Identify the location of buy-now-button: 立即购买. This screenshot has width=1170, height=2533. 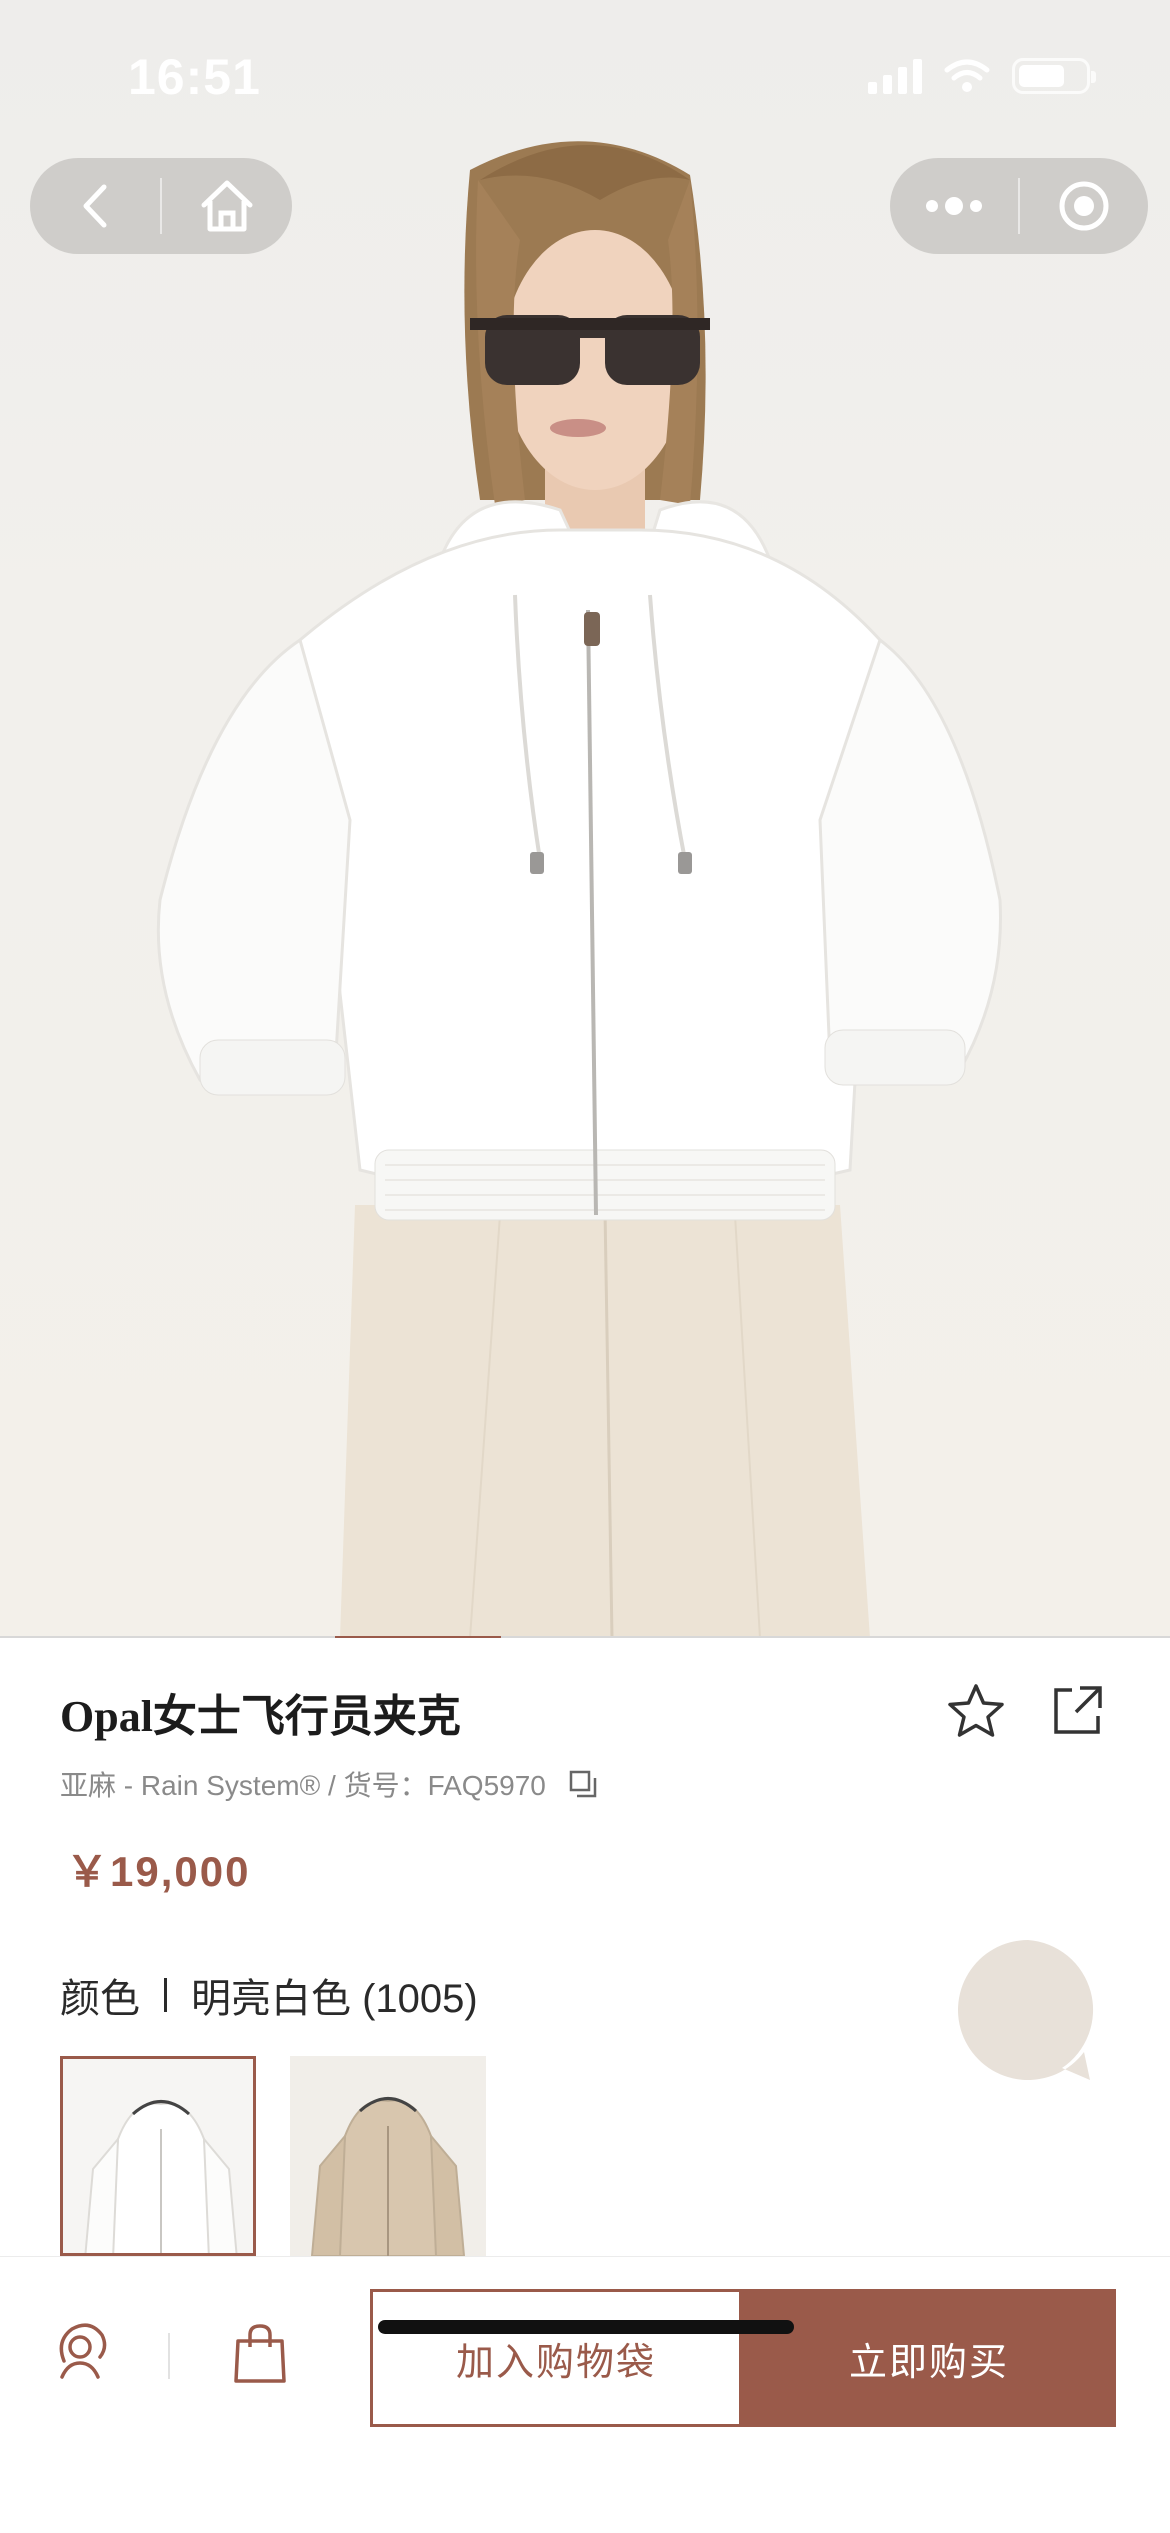
(929, 2358).